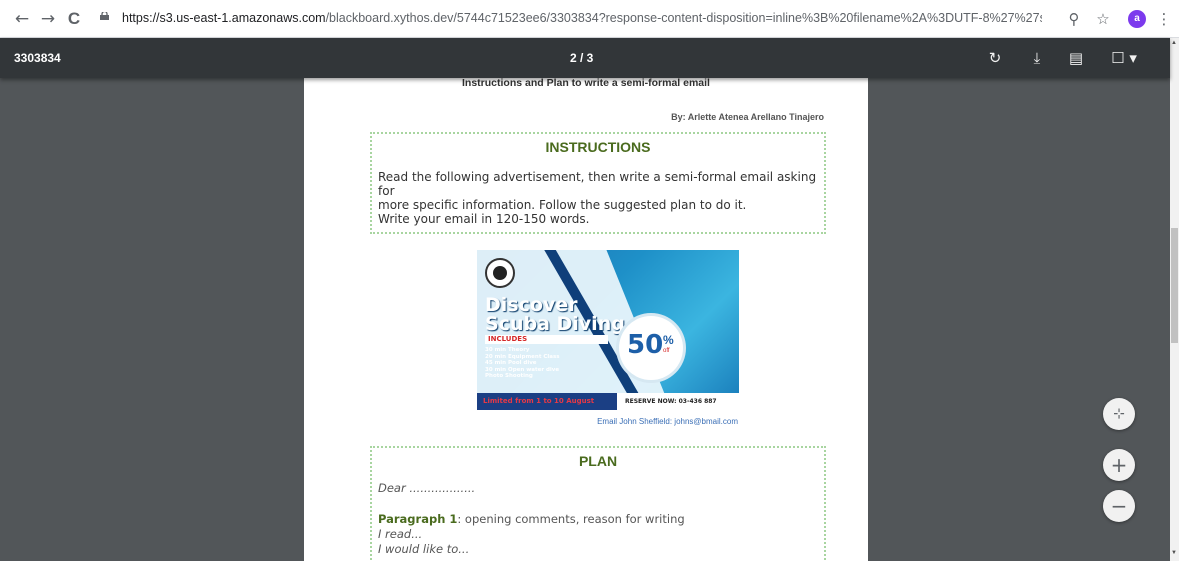 This screenshot has height=561, width=1179. What do you see at coordinates (995, 58) in the screenshot?
I see `rotate-icon: ↻` at bounding box center [995, 58].